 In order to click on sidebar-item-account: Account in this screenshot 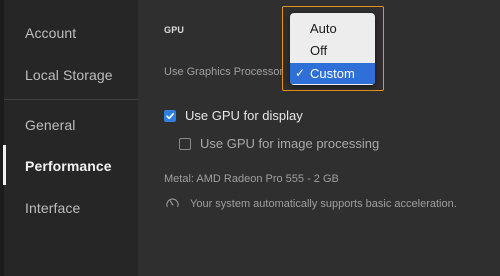, I will do `click(50, 33)`.